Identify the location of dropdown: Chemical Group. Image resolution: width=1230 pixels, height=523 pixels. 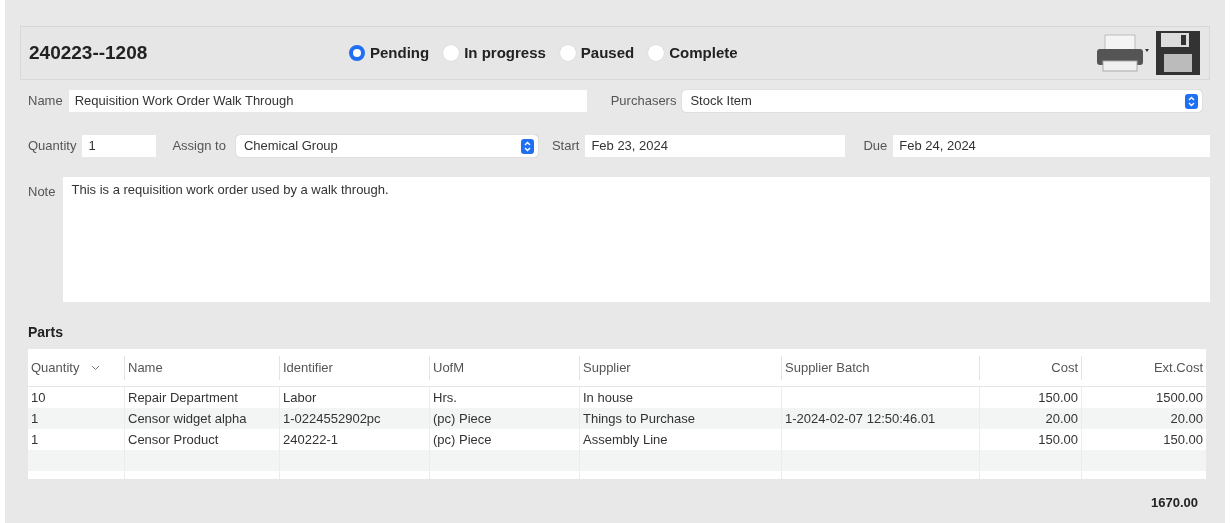
(386, 146).